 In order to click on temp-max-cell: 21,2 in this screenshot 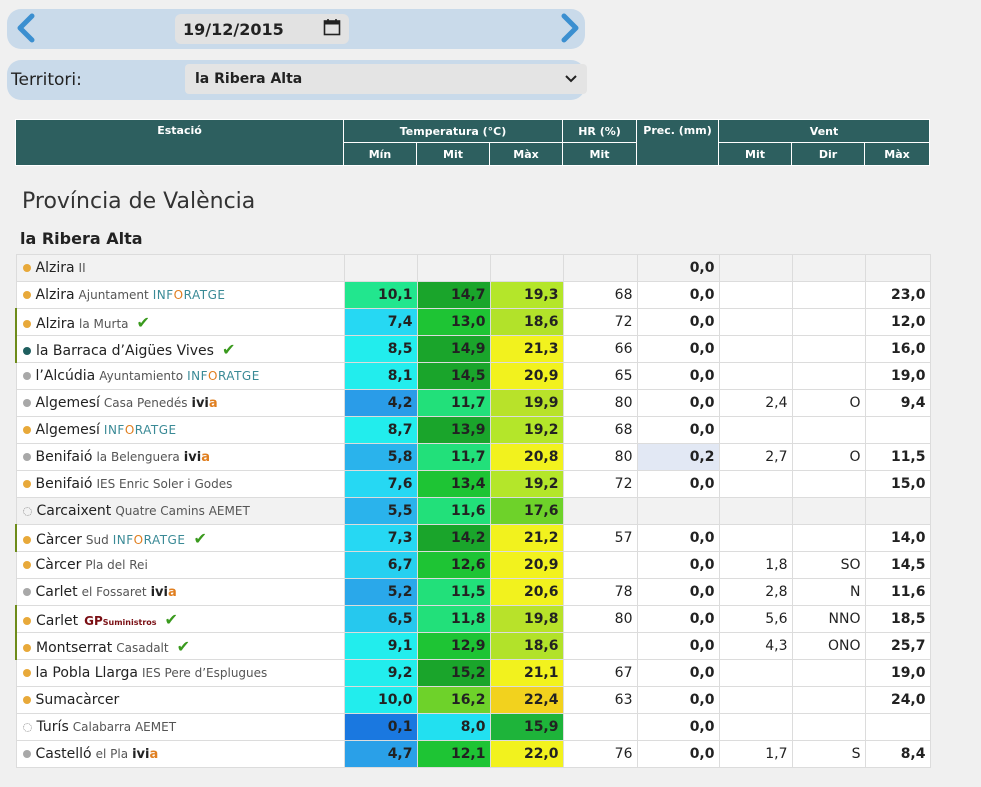, I will do `click(526, 538)`.